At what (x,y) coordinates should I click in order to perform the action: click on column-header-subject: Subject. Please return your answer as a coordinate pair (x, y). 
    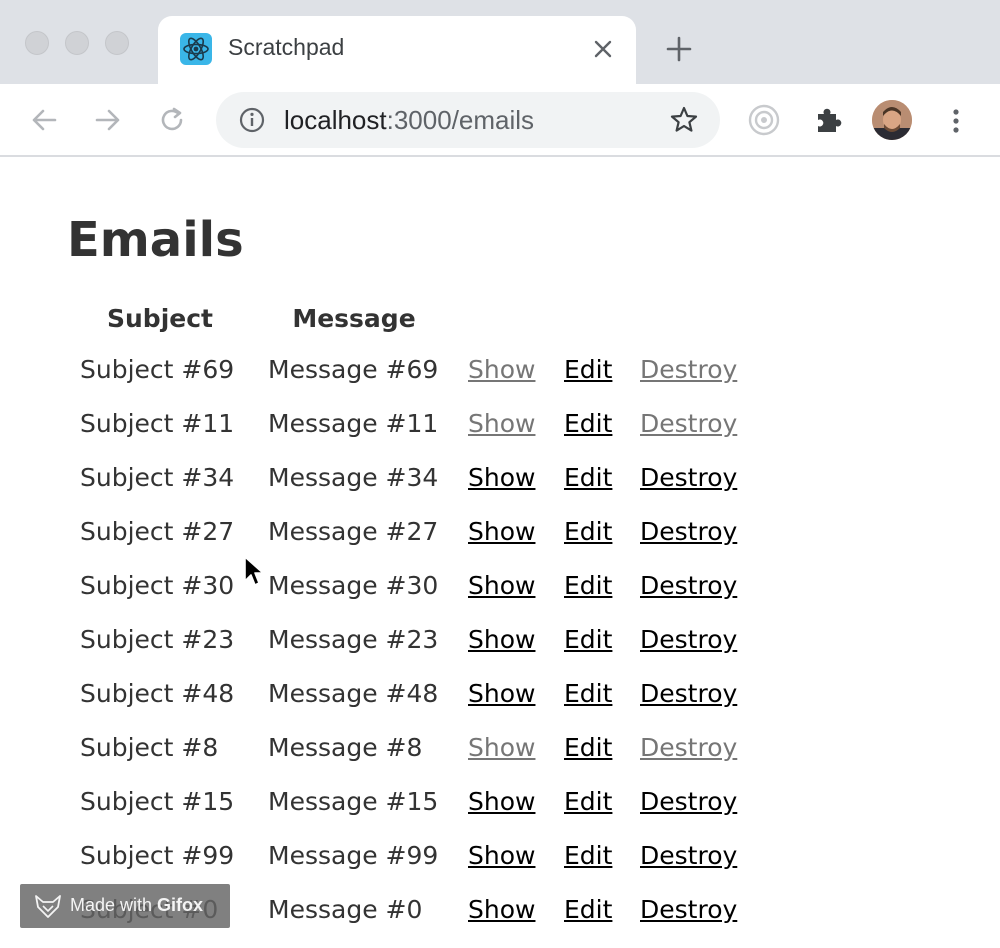
    Looking at the image, I should click on (160, 318).